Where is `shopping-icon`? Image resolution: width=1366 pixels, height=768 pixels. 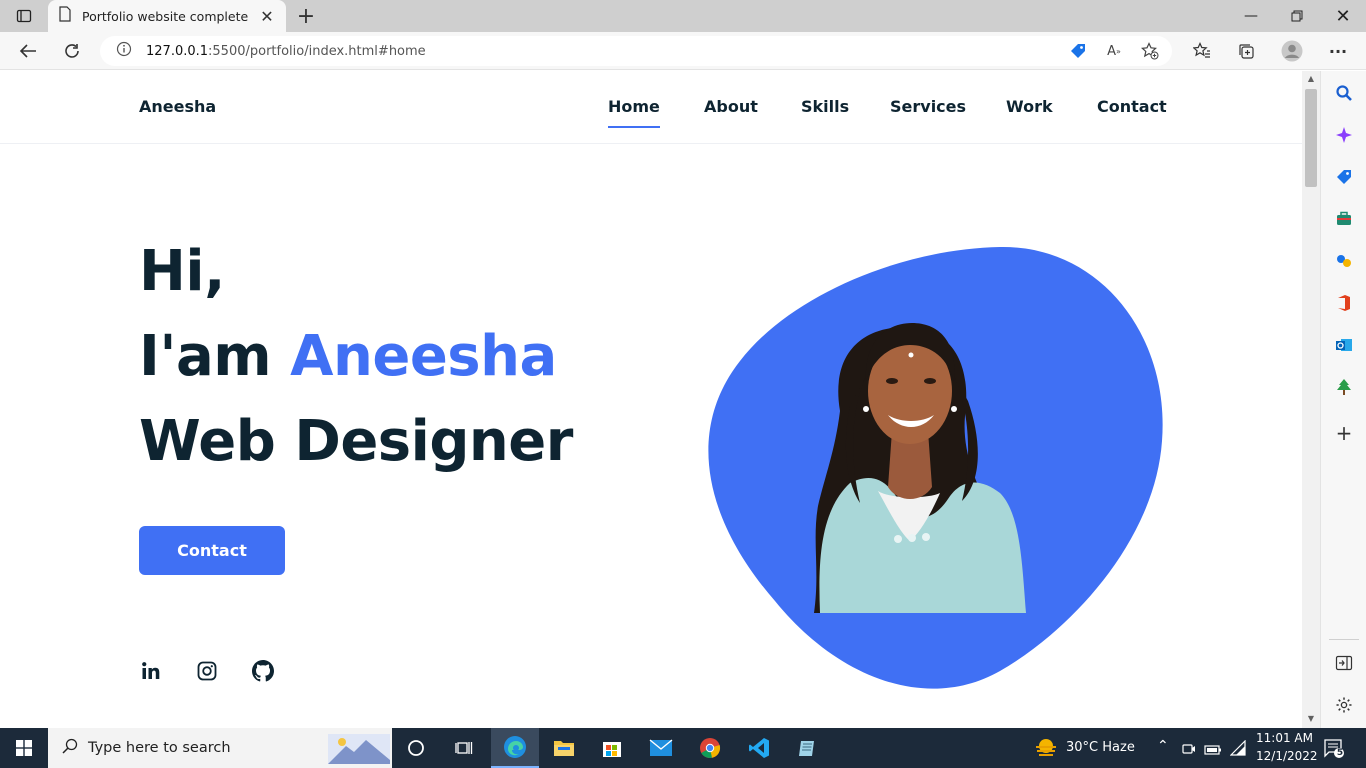 shopping-icon is located at coordinates (1344, 177).